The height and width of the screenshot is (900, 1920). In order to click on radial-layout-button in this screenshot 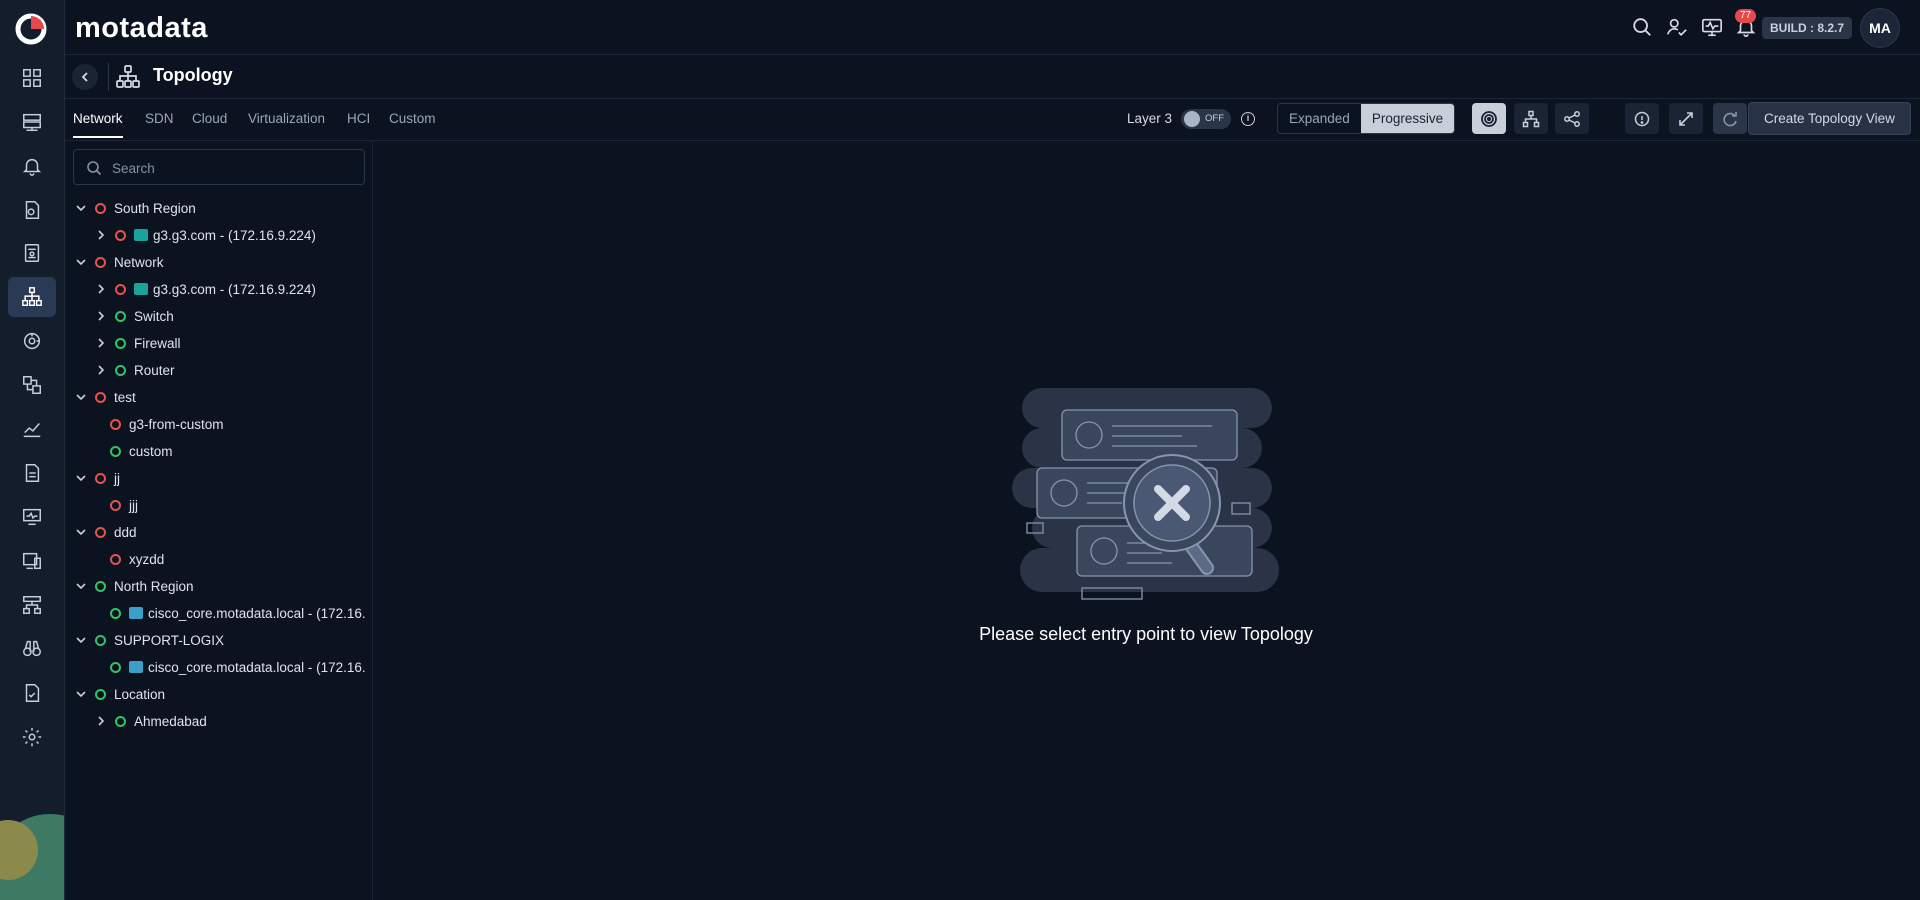, I will do `click(1489, 118)`.